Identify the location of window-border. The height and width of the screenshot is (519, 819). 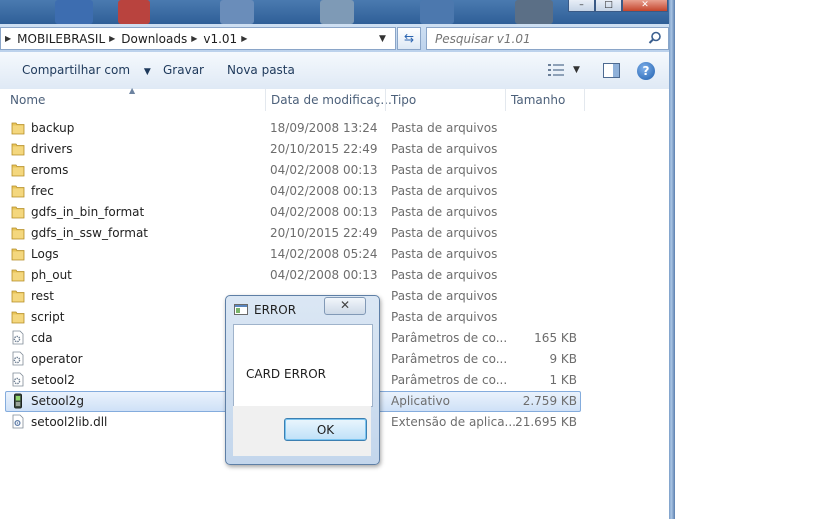
(672, 259).